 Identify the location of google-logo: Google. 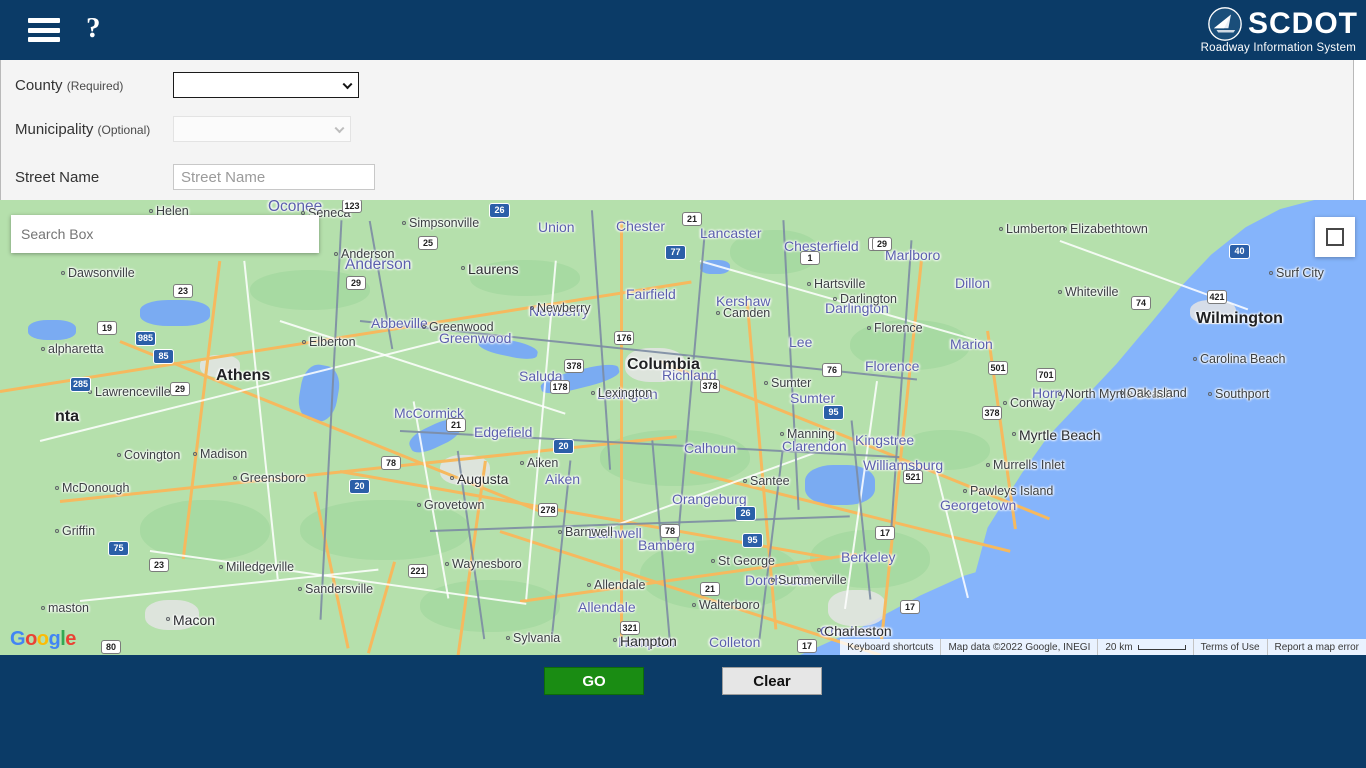
(43, 639).